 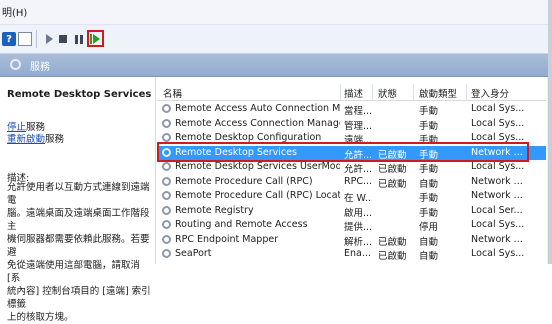 I want to click on toolbar-separator, so click(x=36, y=39).